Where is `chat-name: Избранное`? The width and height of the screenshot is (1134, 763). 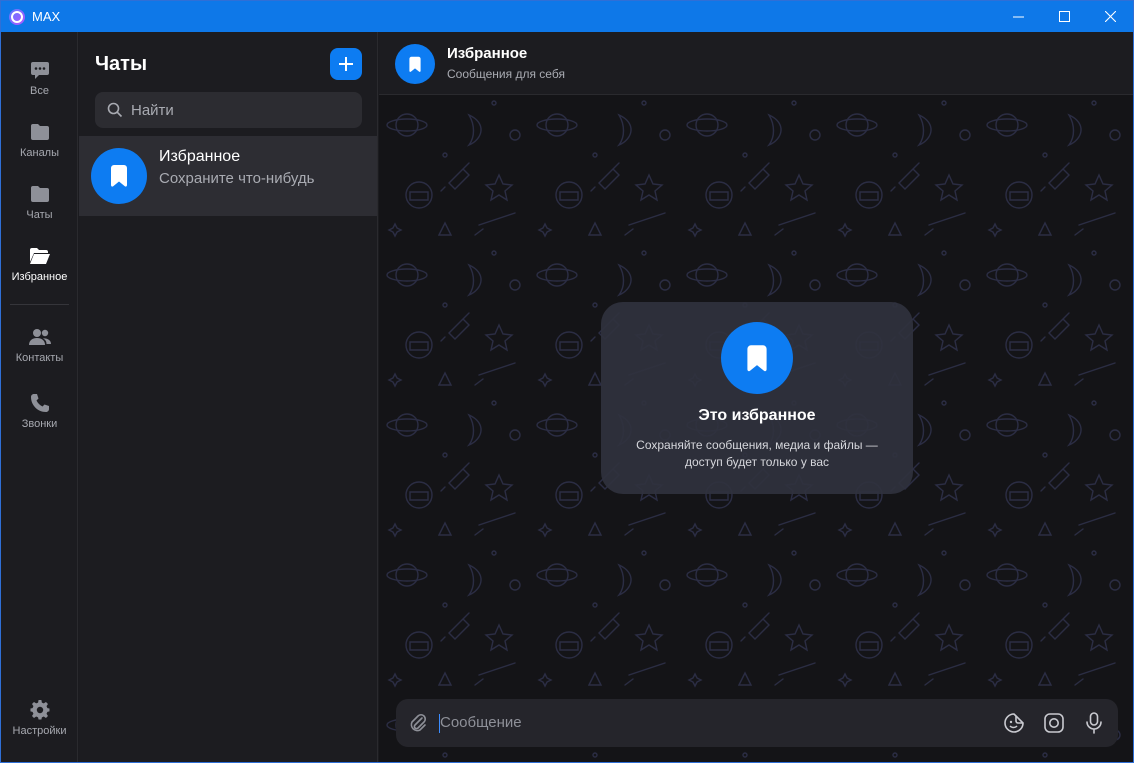
chat-name: Избранное is located at coordinates (200, 156).